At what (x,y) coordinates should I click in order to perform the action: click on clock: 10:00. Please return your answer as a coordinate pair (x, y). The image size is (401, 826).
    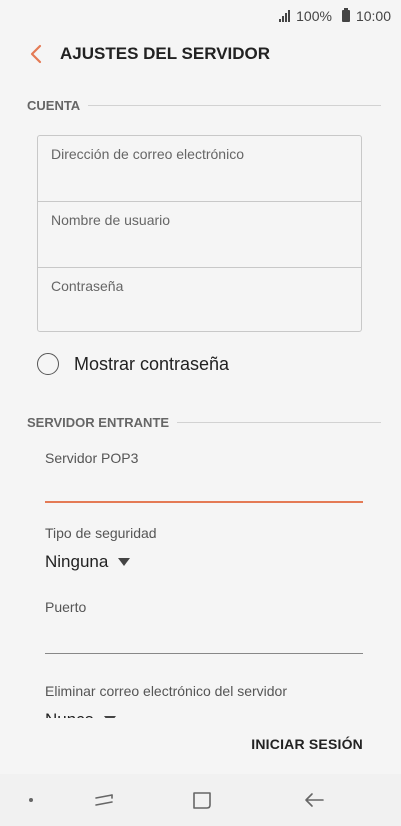
    Looking at the image, I should click on (373, 16).